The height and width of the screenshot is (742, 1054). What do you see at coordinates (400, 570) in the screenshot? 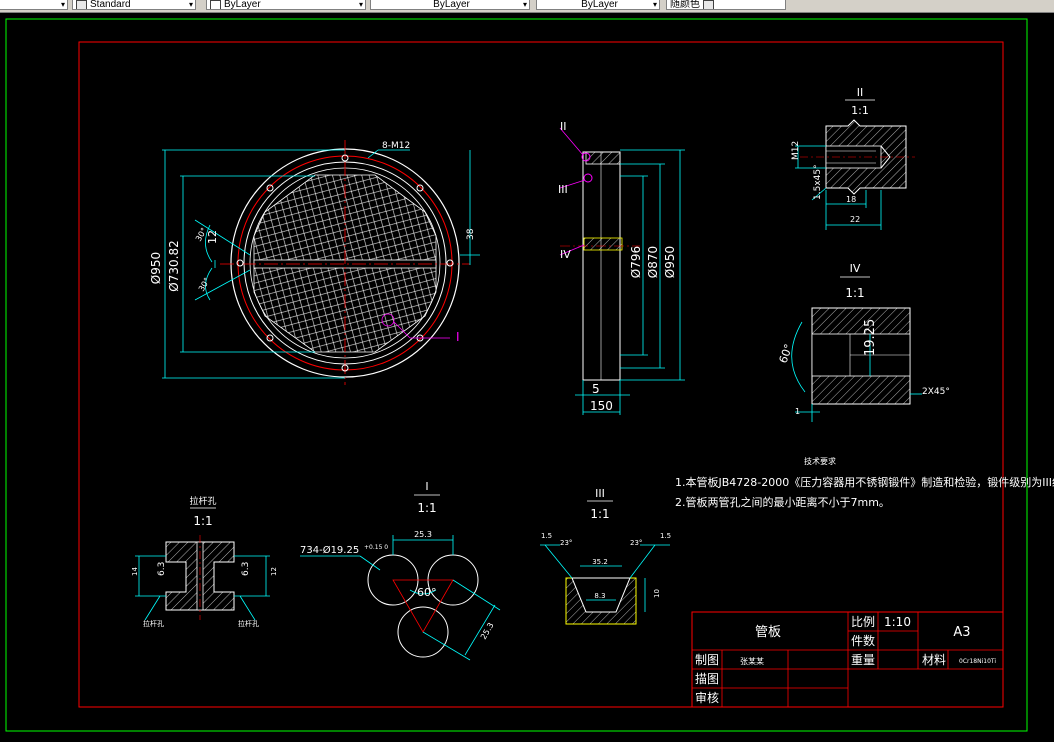
I see `detail-i: I 1:1 25.3 734-Ø19.25 +0.15 0 60° 25.3` at bounding box center [400, 570].